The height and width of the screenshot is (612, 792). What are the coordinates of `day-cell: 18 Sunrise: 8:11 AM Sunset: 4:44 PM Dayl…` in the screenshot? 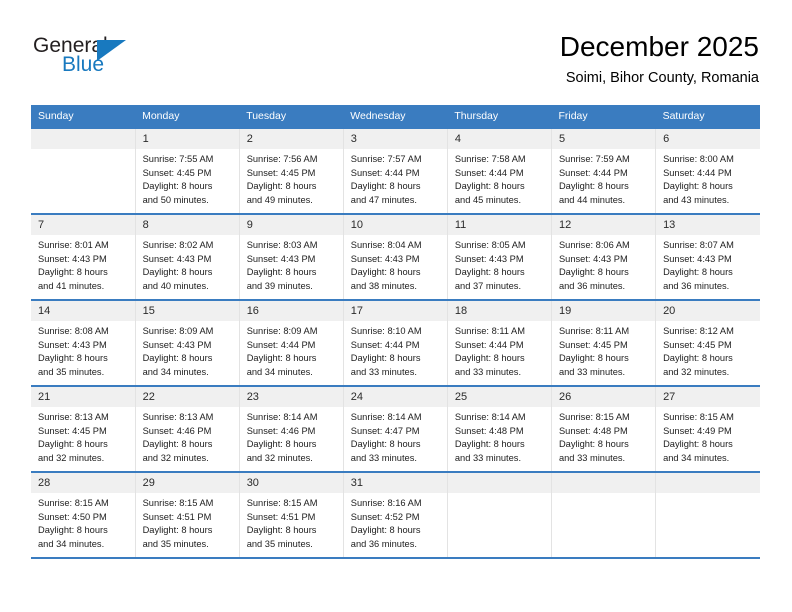 It's located at (499, 342).